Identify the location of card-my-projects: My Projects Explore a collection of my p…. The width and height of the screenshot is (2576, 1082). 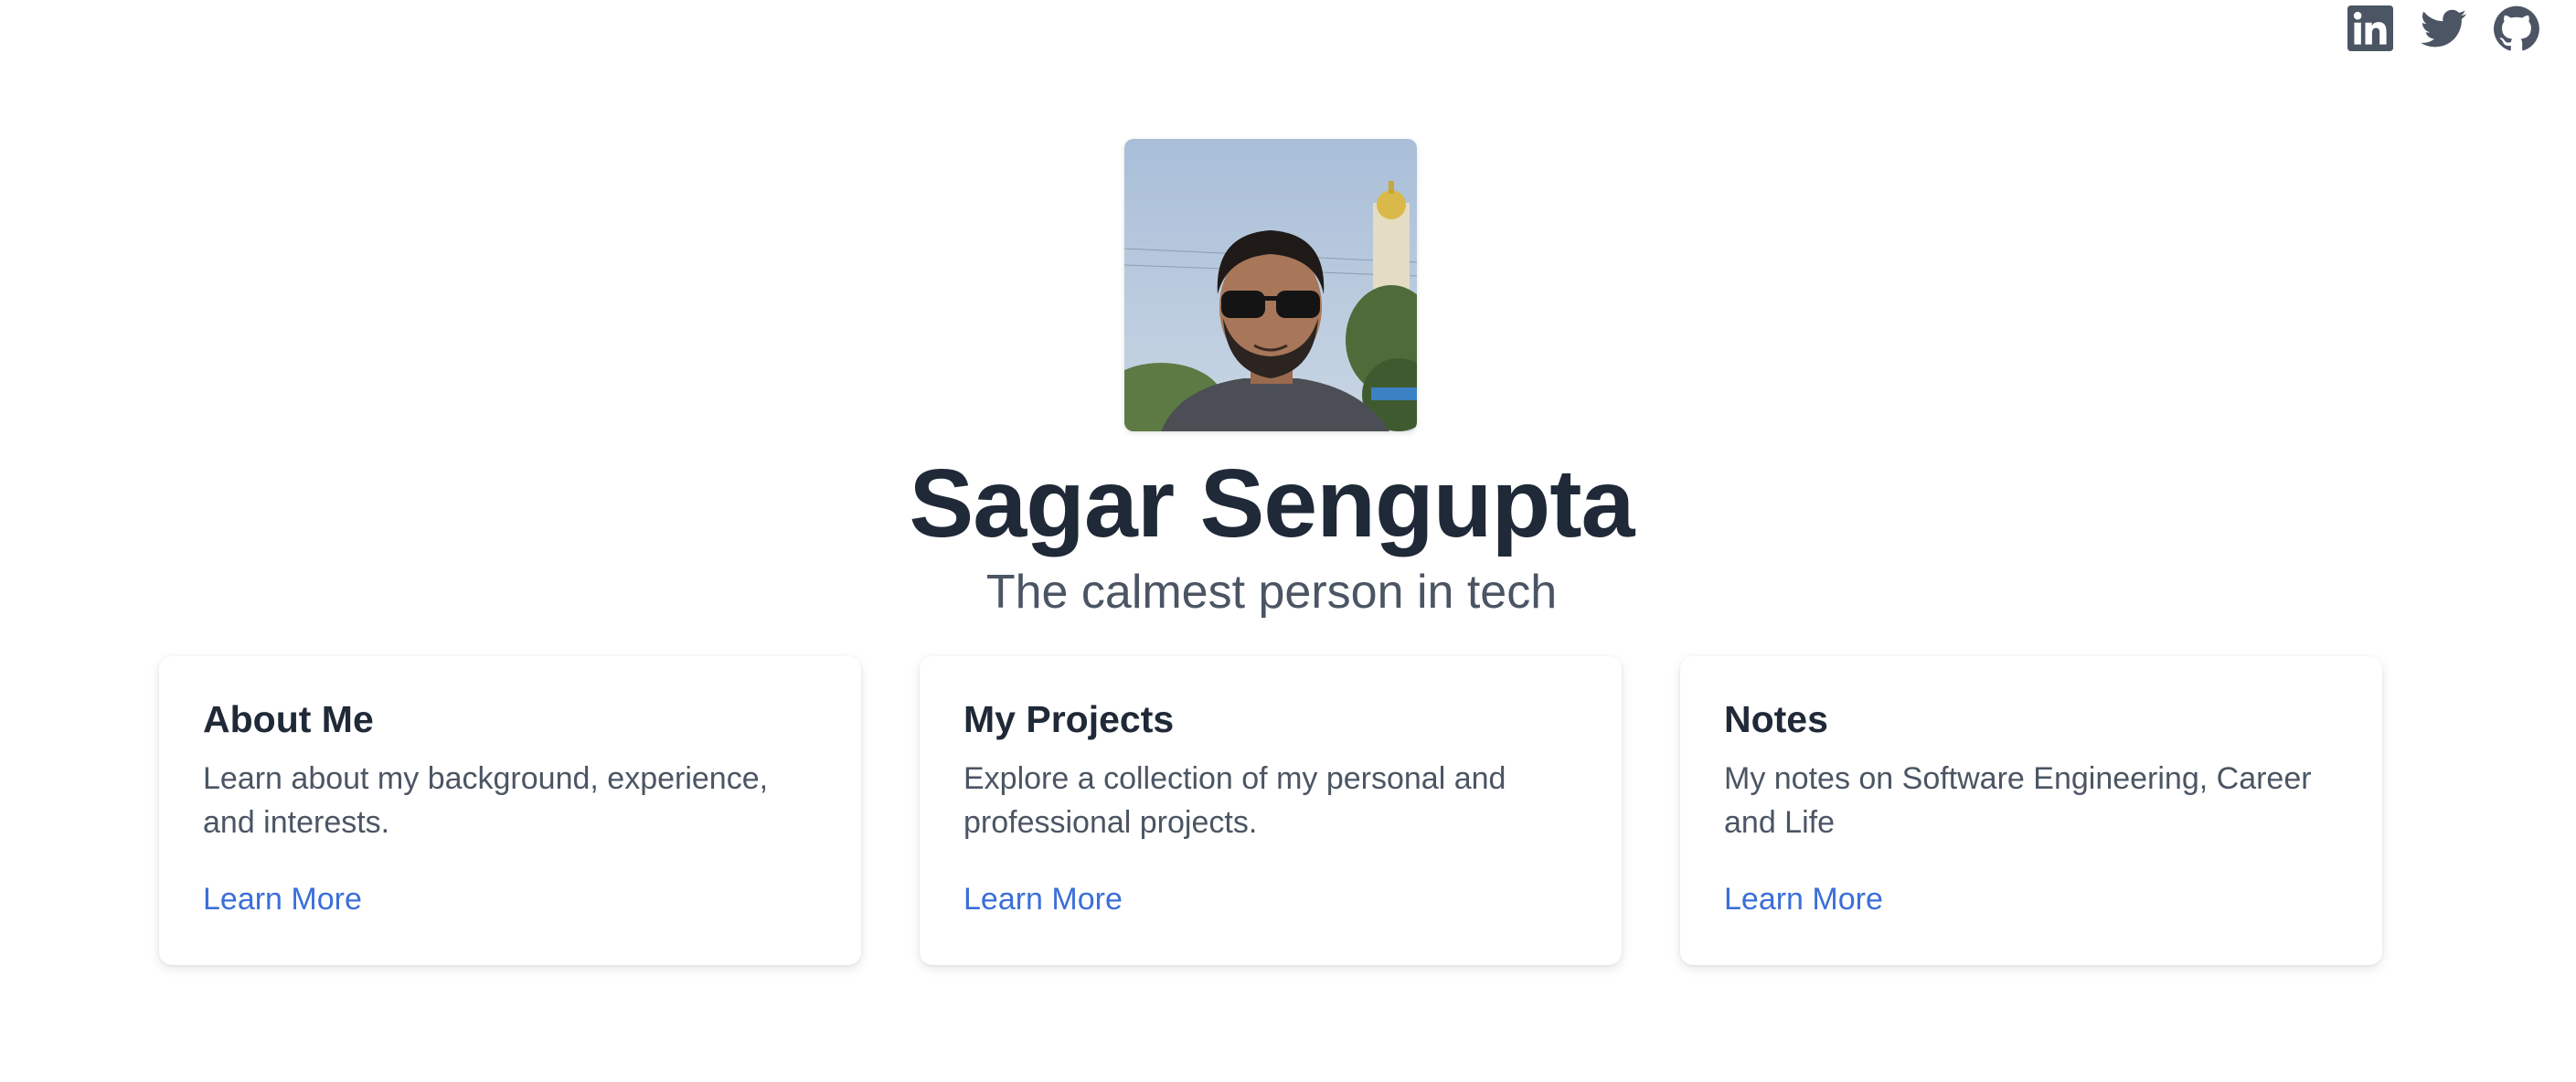
(1271, 811).